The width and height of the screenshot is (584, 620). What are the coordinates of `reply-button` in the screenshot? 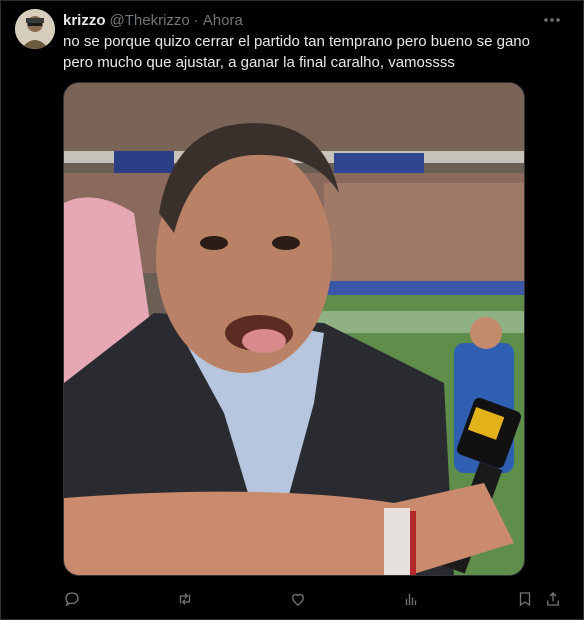 It's located at (72, 599).